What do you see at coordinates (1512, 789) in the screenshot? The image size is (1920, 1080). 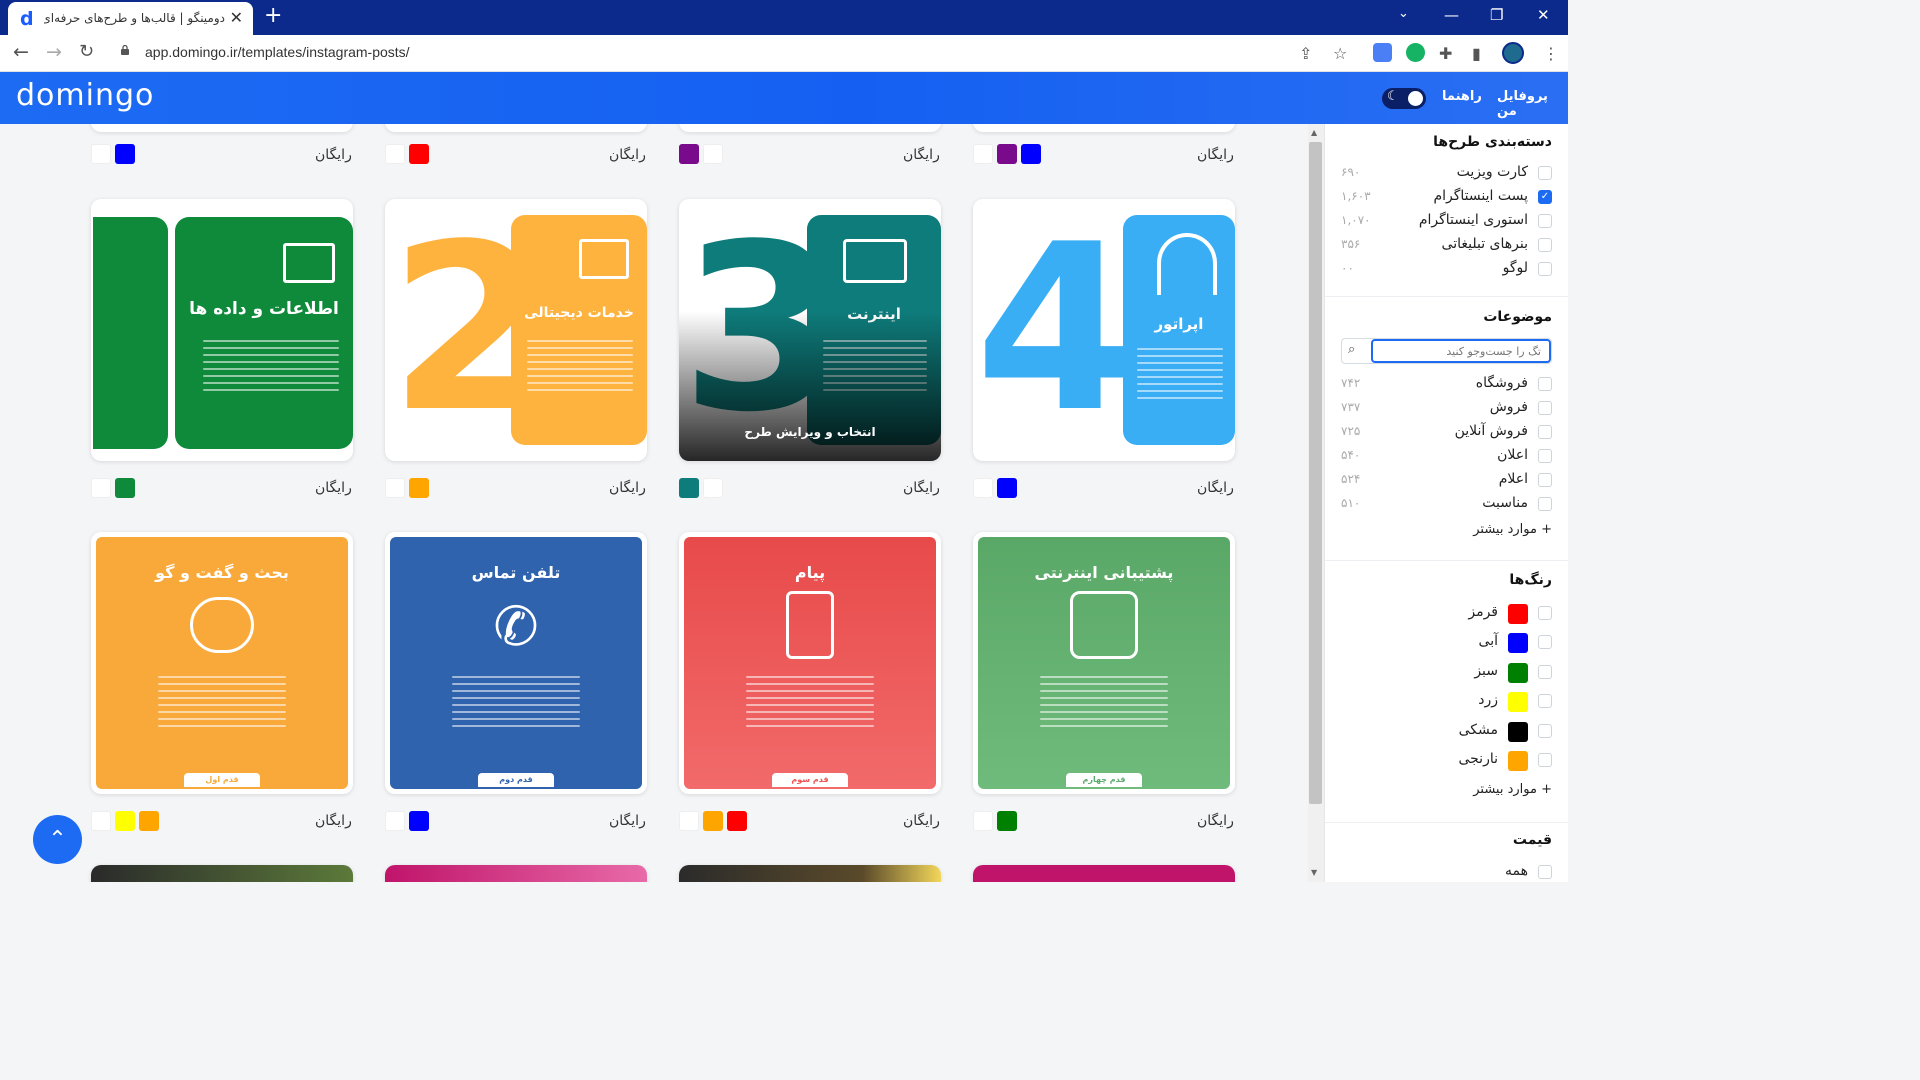 I see `colors-more-button: + موارد بیشتر` at bounding box center [1512, 789].